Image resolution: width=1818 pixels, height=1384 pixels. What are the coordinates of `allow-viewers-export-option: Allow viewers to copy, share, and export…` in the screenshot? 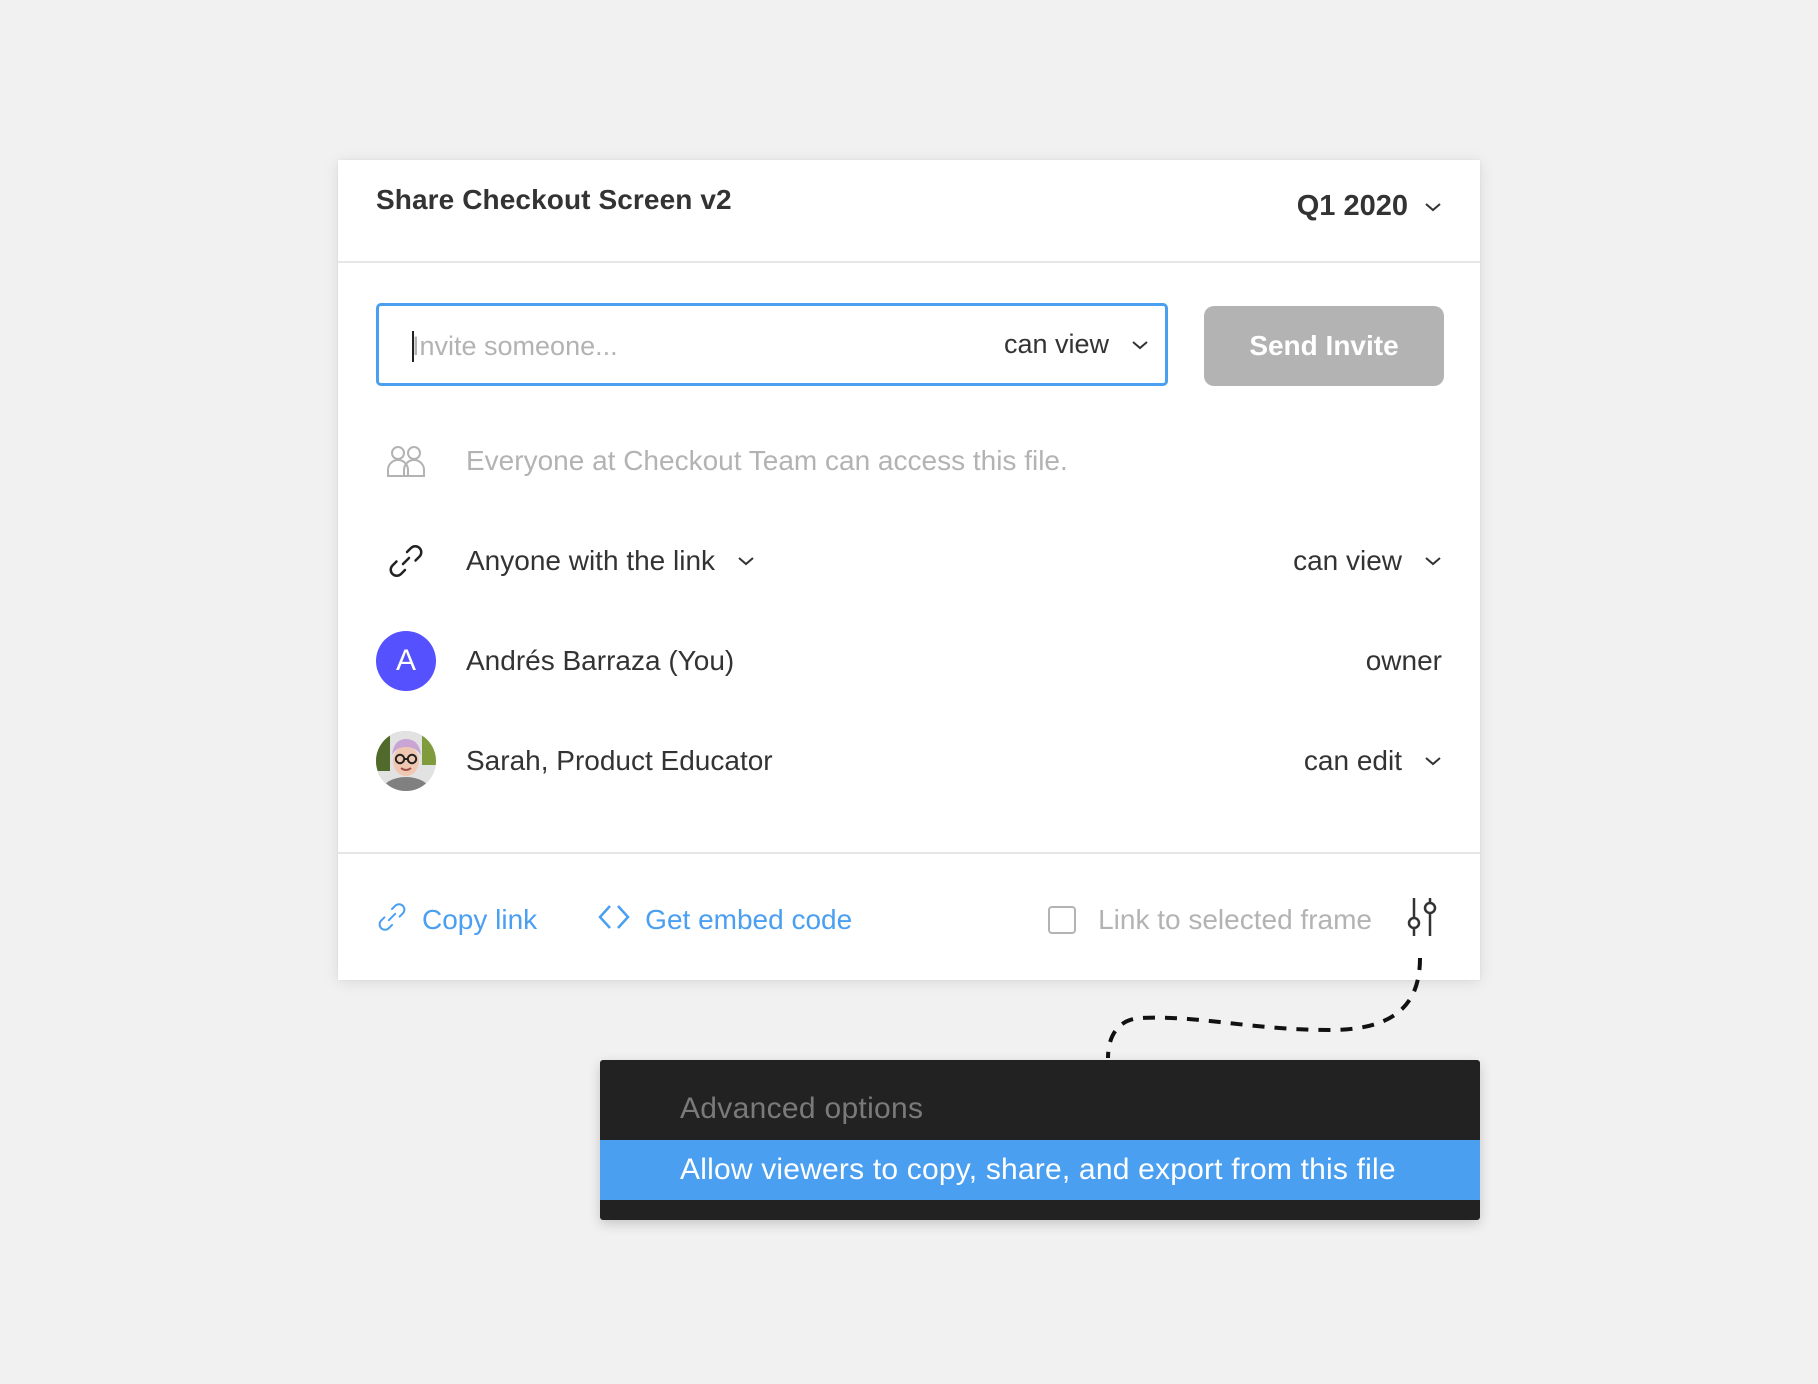 It's located at (1040, 1170).